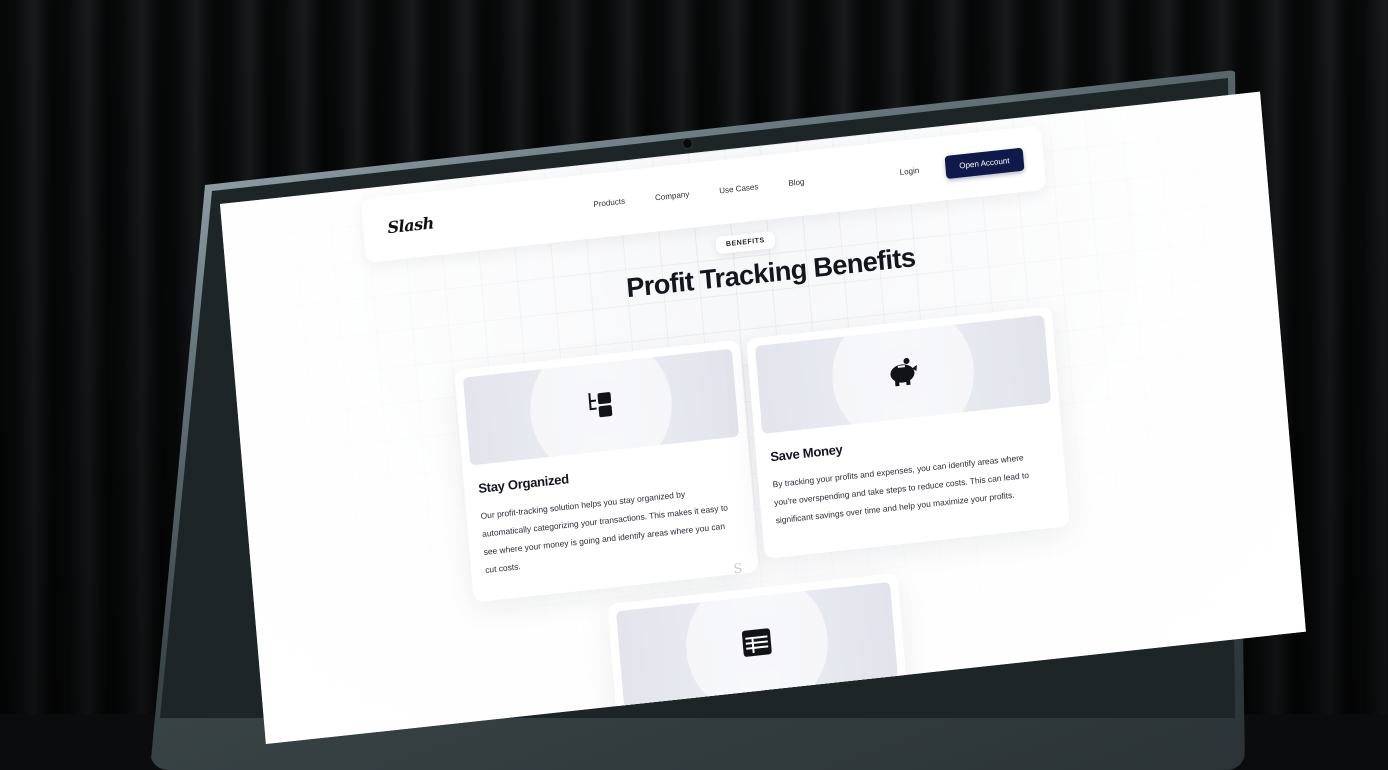 The image size is (1388, 770). What do you see at coordinates (806, 453) in the screenshot?
I see `card-title: Save Money` at bounding box center [806, 453].